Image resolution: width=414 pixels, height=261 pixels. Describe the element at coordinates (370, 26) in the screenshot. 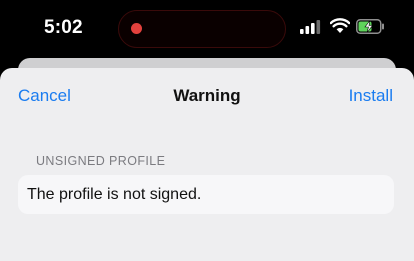

I see `battery-charging-icon` at that location.